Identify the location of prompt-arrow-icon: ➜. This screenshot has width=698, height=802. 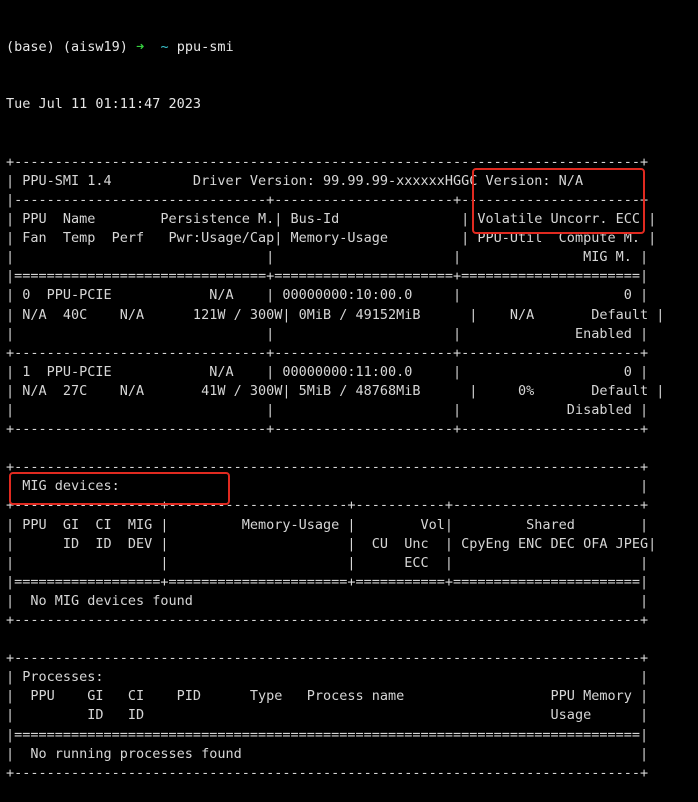
(140, 47).